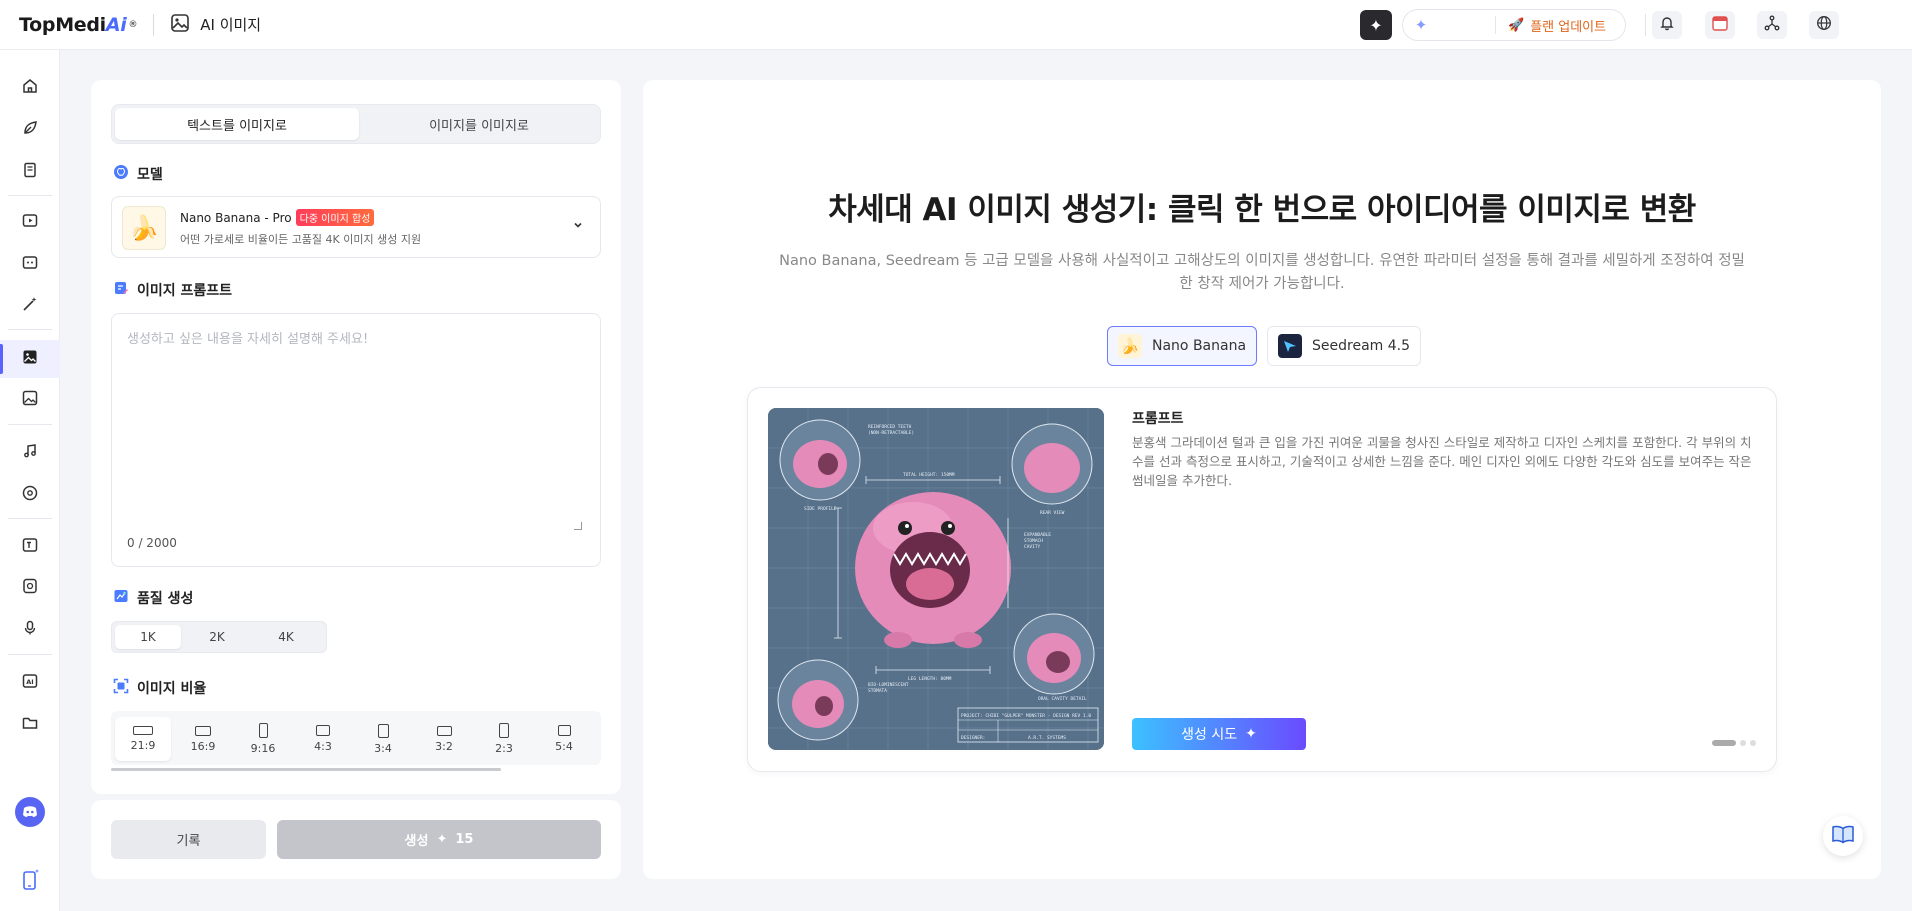 Image resolution: width=1912 pixels, height=911 pixels. Describe the element at coordinates (203, 746) in the screenshot. I see `ratio-label: 16:9` at that location.